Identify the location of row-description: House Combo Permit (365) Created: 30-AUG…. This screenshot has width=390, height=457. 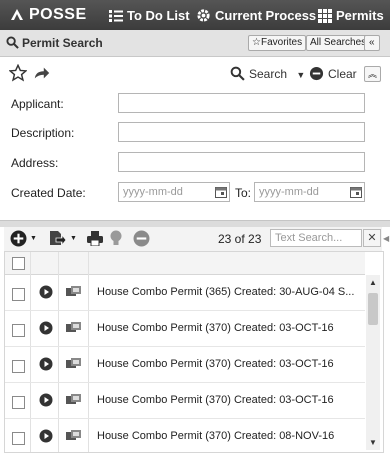
(226, 292).